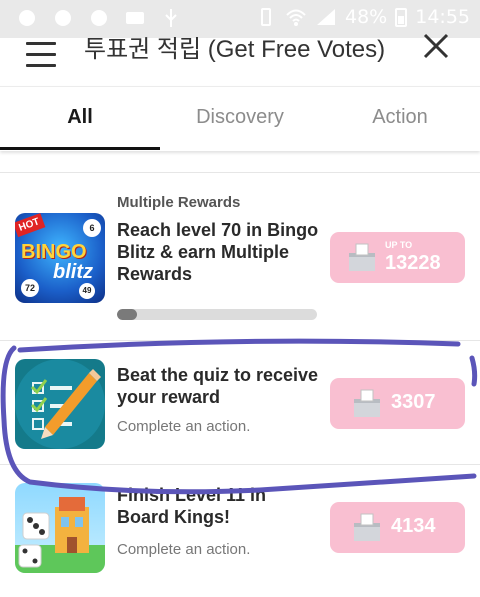  I want to click on signal-icon, so click(326, 17).